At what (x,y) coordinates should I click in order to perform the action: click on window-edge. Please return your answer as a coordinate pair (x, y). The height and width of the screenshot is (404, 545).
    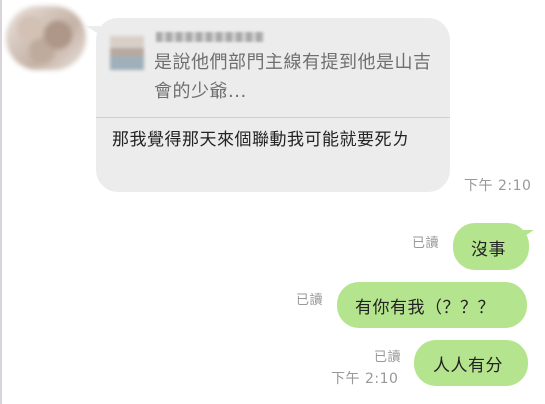
    Looking at the image, I should click on (1, 202).